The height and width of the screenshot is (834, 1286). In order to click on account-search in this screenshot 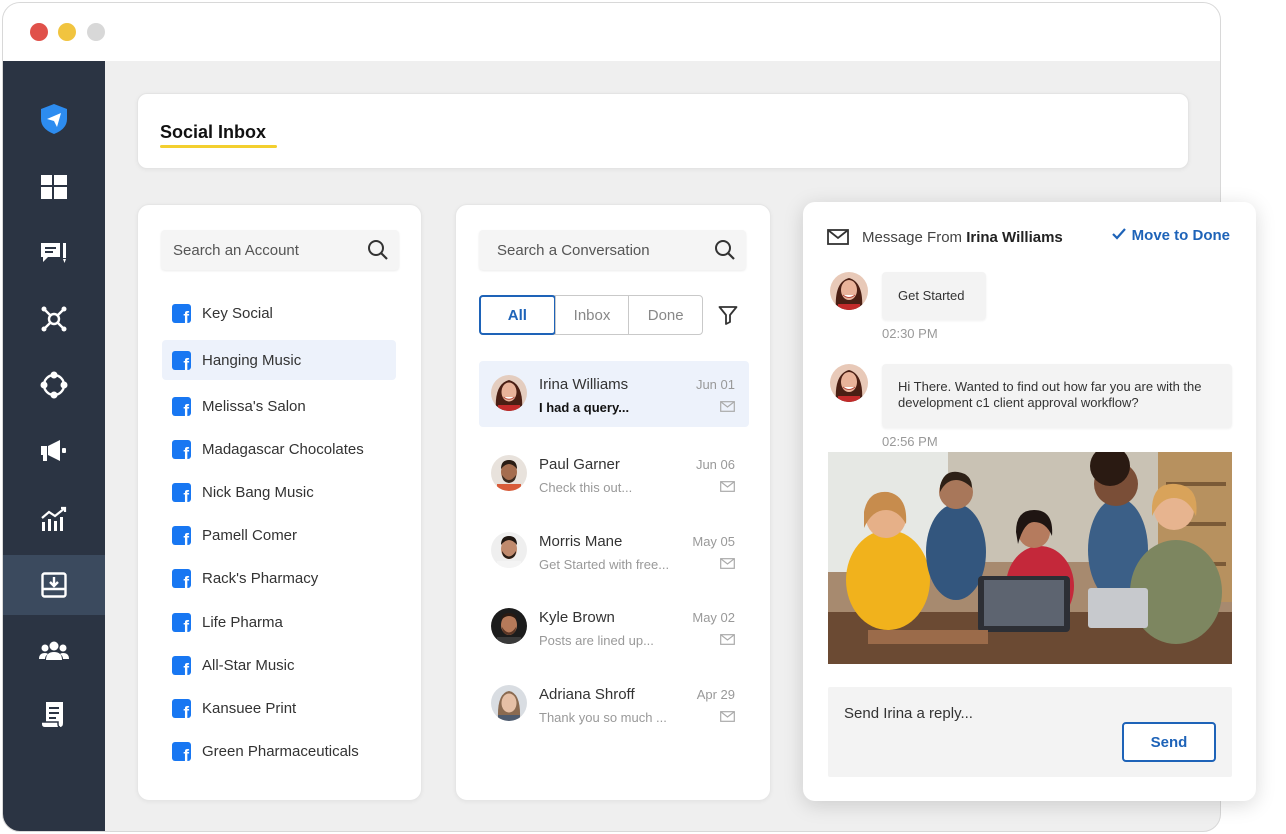, I will do `click(280, 250)`.